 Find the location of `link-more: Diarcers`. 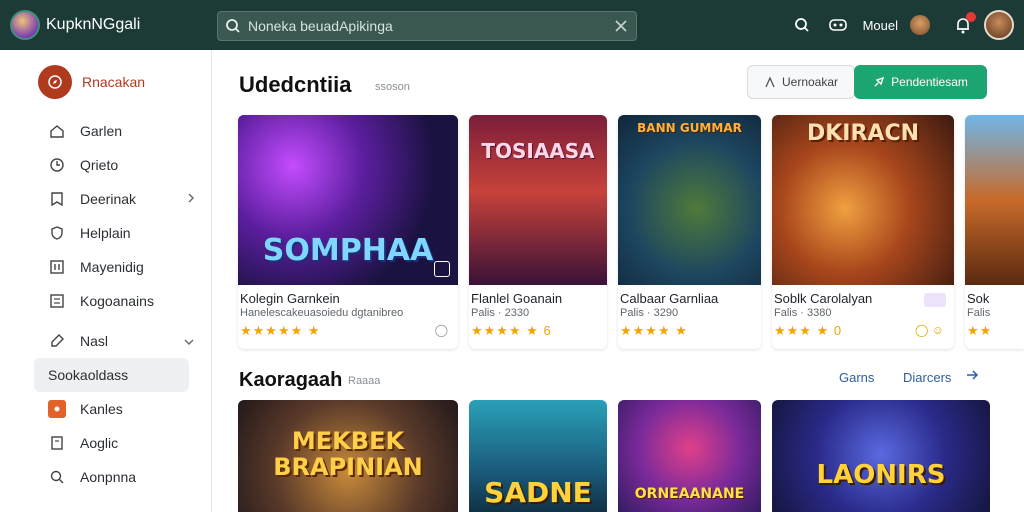

link-more: Diarcers is located at coordinates (927, 377).